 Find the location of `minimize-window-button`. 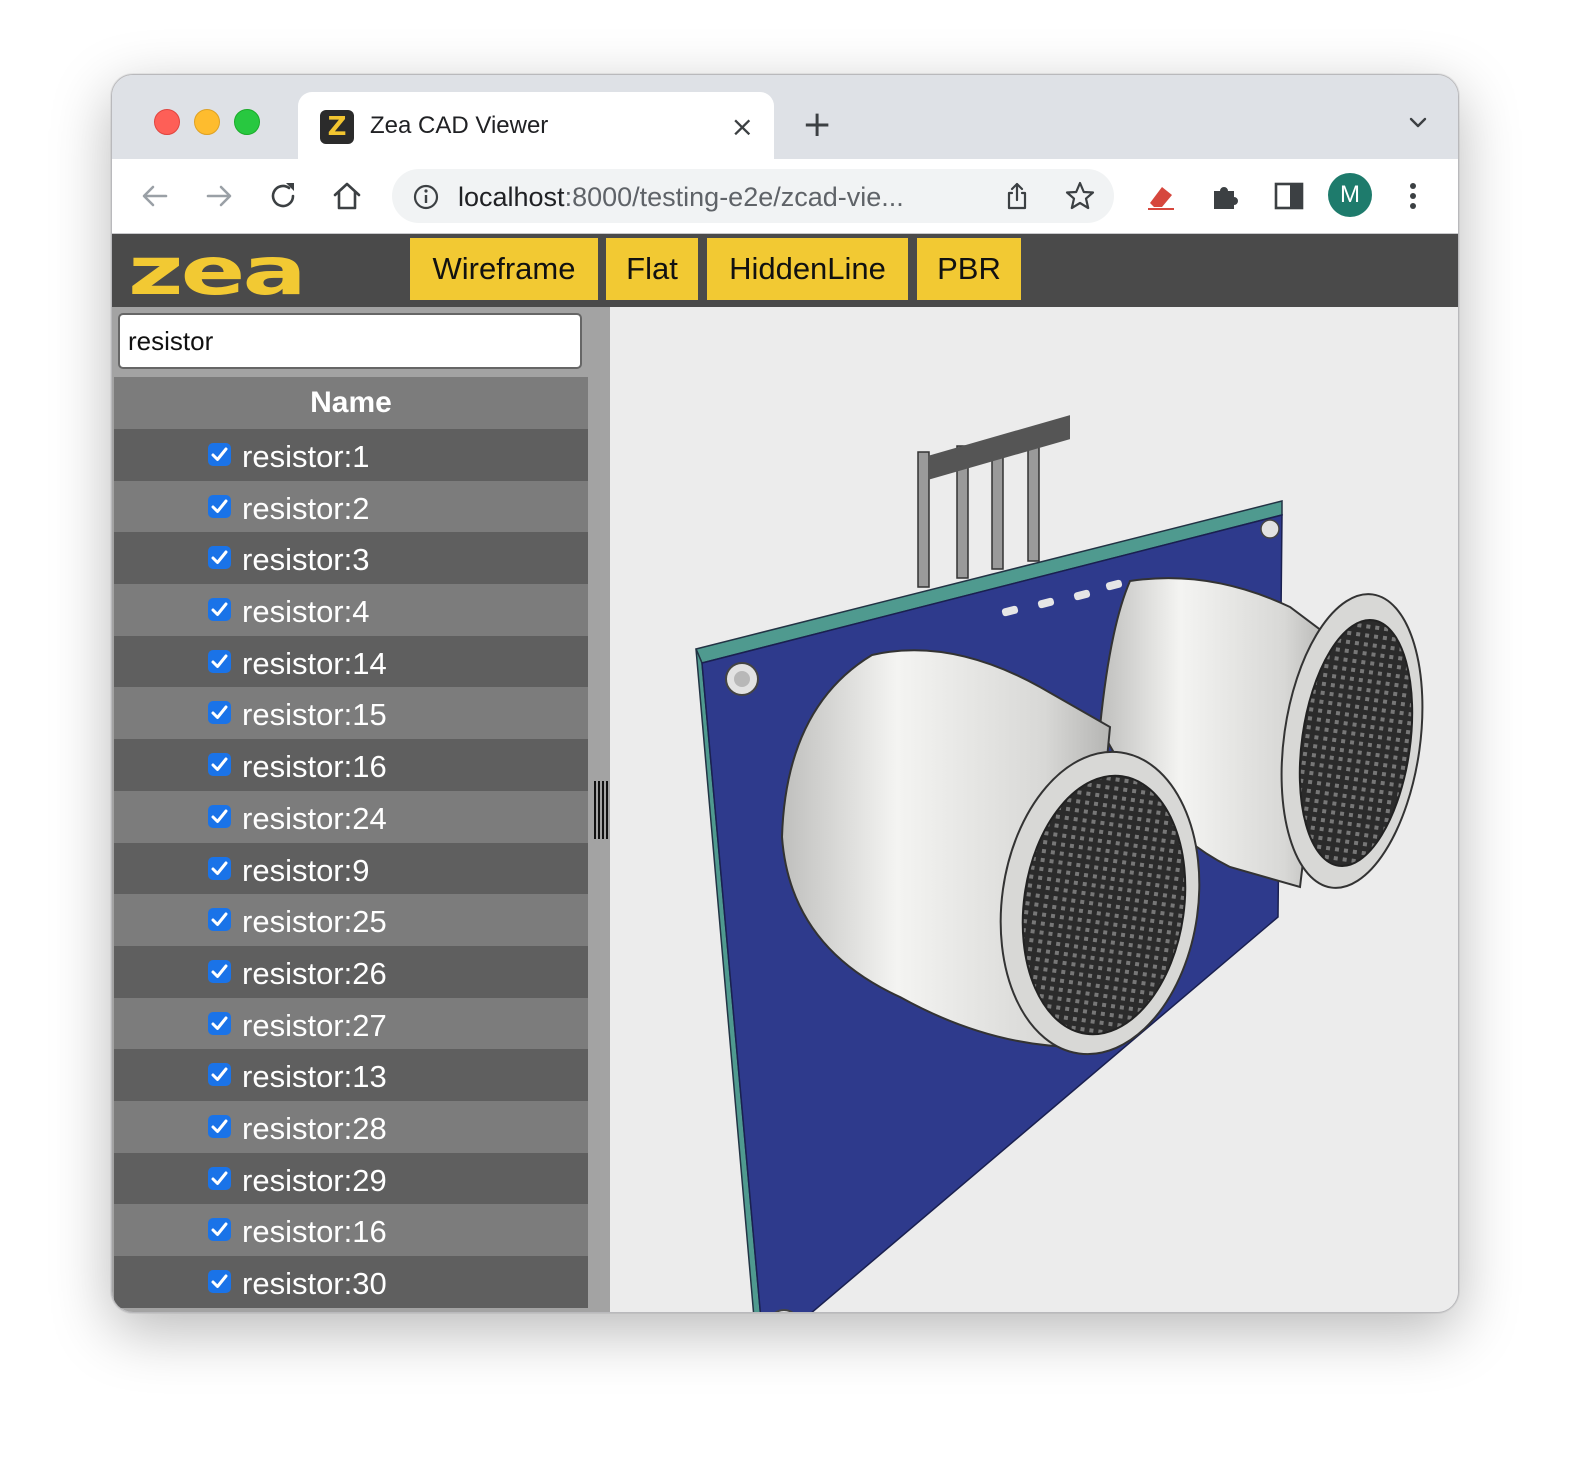

minimize-window-button is located at coordinates (207, 122).